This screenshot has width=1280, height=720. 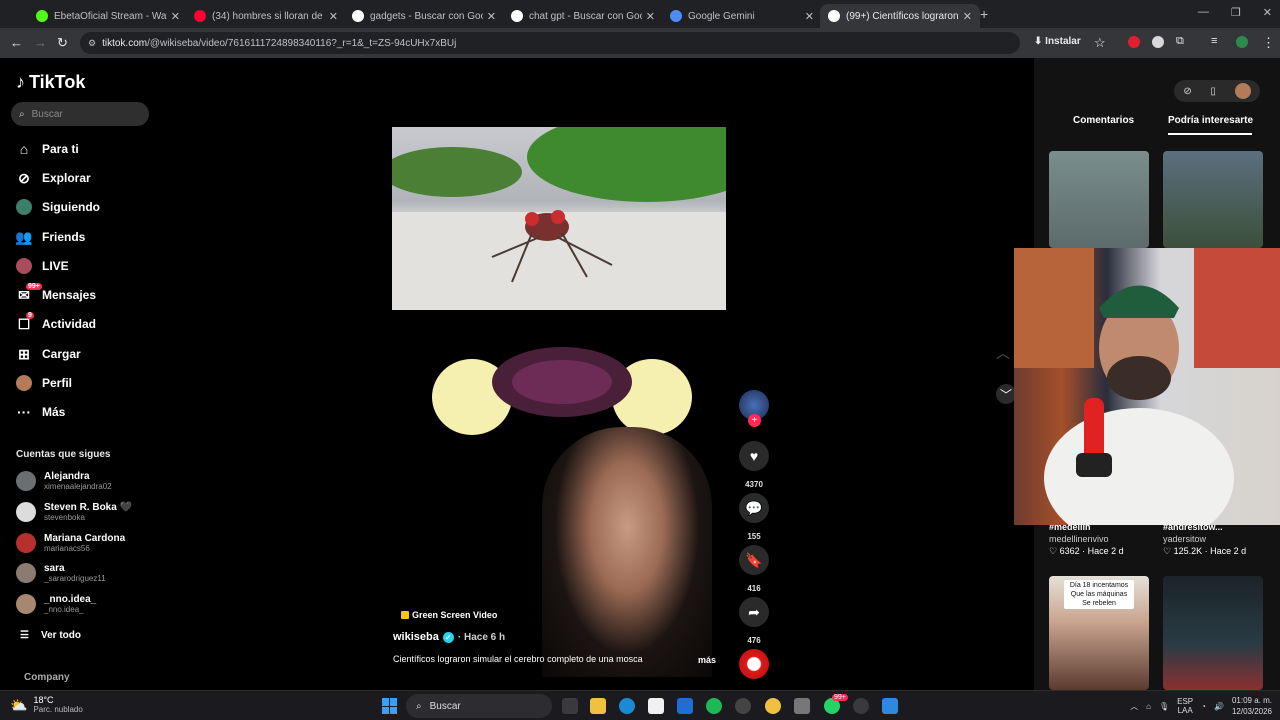 What do you see at coordinates (61, 573) in the screenshot?
I see `following-account: sara _sararodriguez11` at bounding box center [61, 573].